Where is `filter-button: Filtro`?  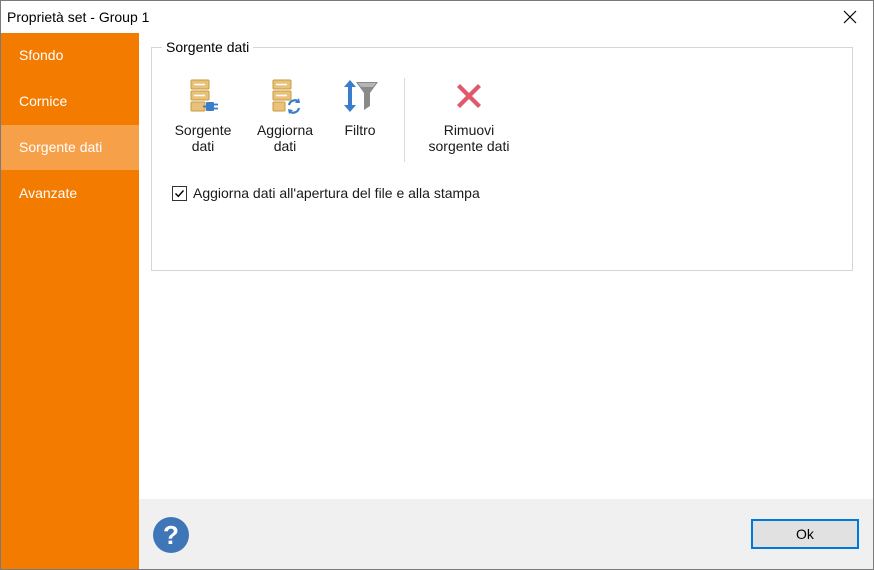 filter-button: Filtro is located at coordinates (360, 108).